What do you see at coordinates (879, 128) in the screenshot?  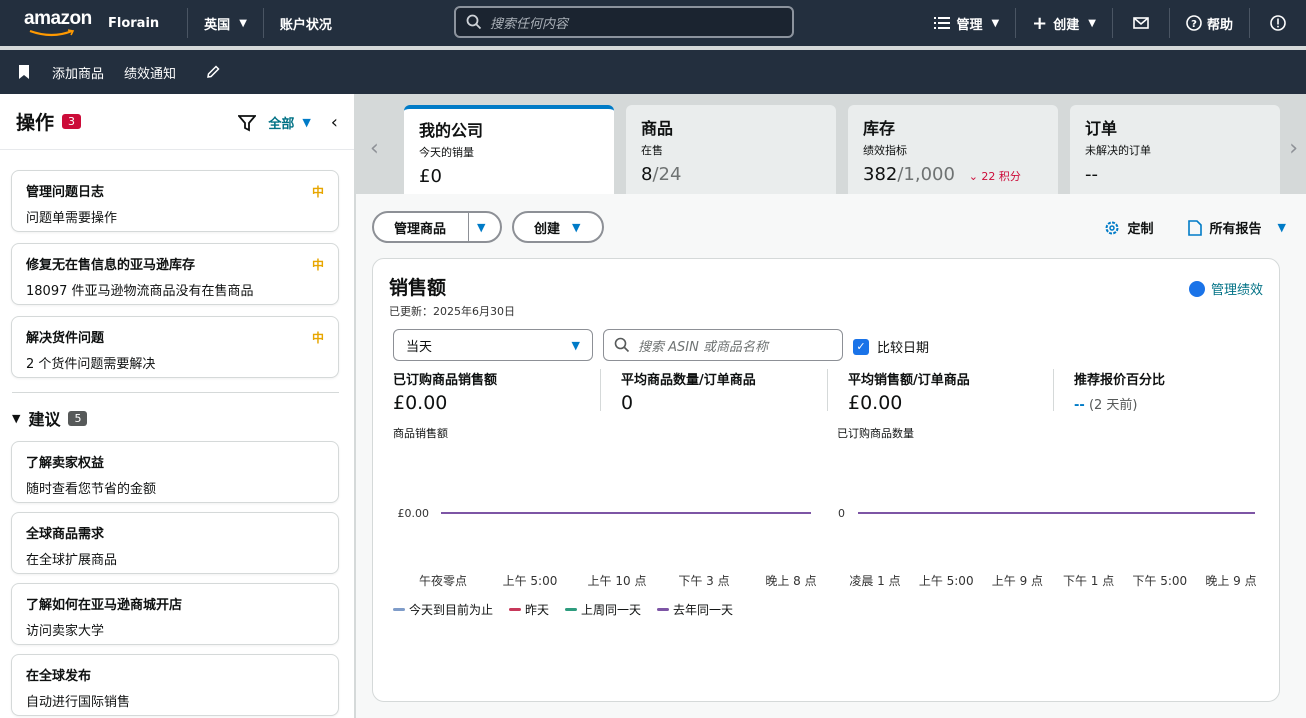 I see `tab-title: 库存` at bounding box center [879, 128].